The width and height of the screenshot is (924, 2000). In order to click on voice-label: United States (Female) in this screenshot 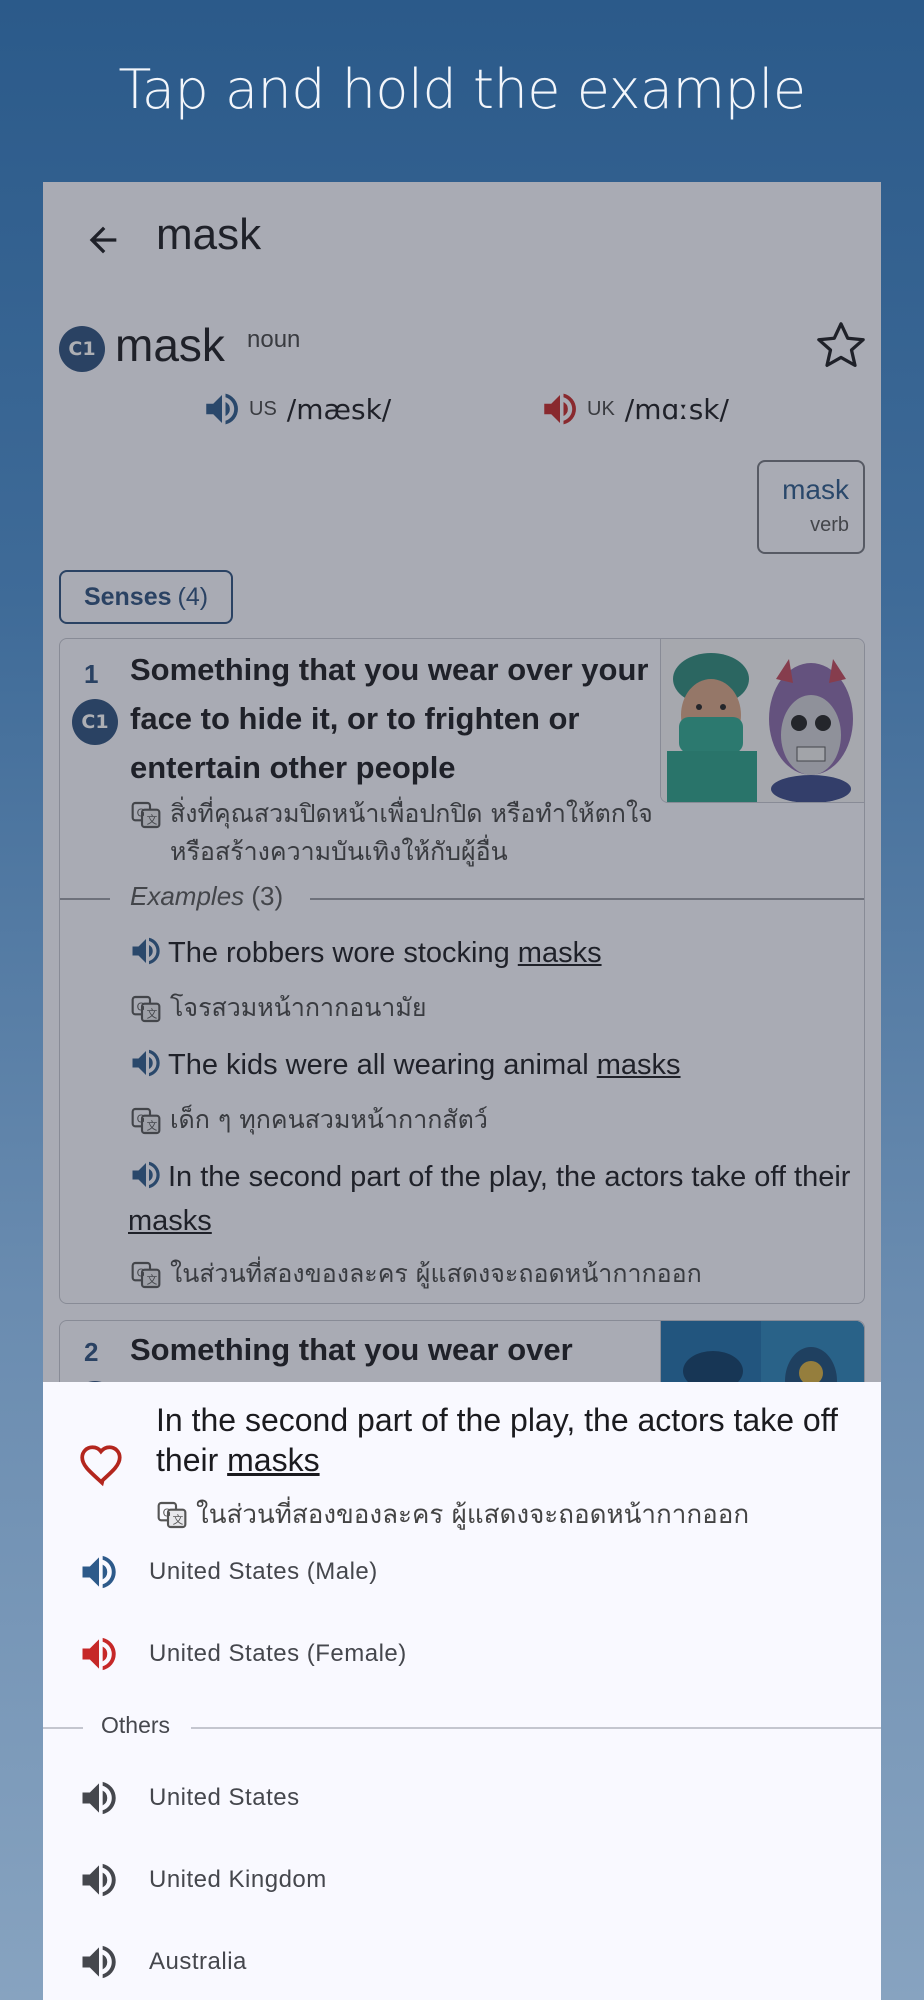, I will do `click(278, 1653)`.